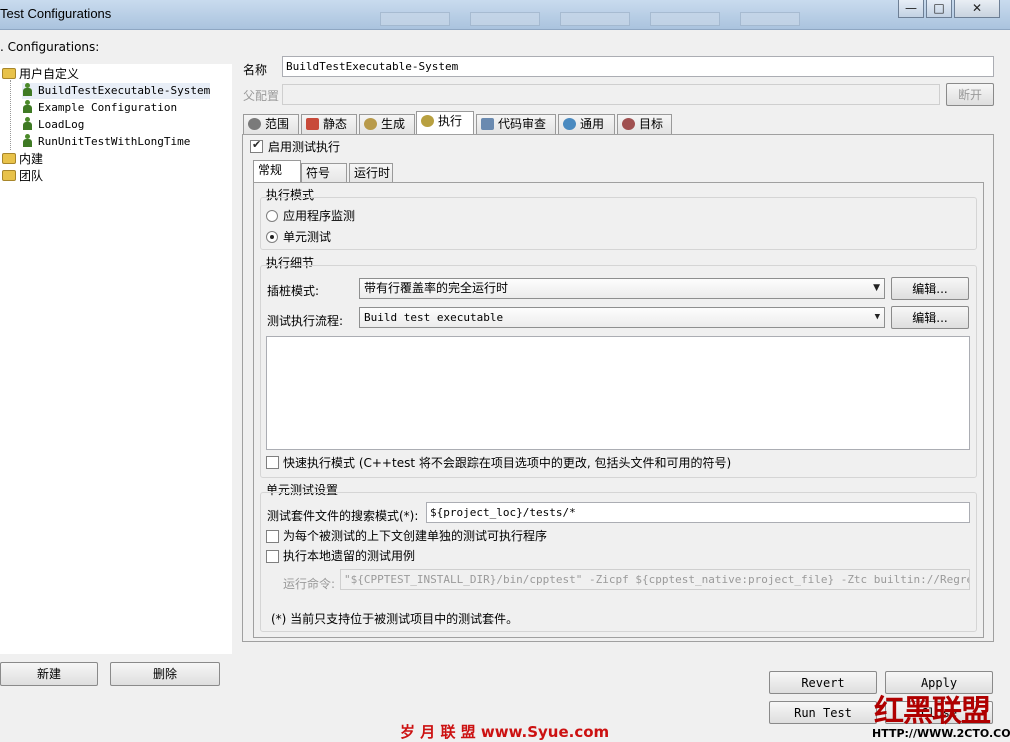 The image size is (1010, 742). I want to click on instrumentation-mode-select: 带有行覆盖率的完全运行时 ▼, so click(622, 288).